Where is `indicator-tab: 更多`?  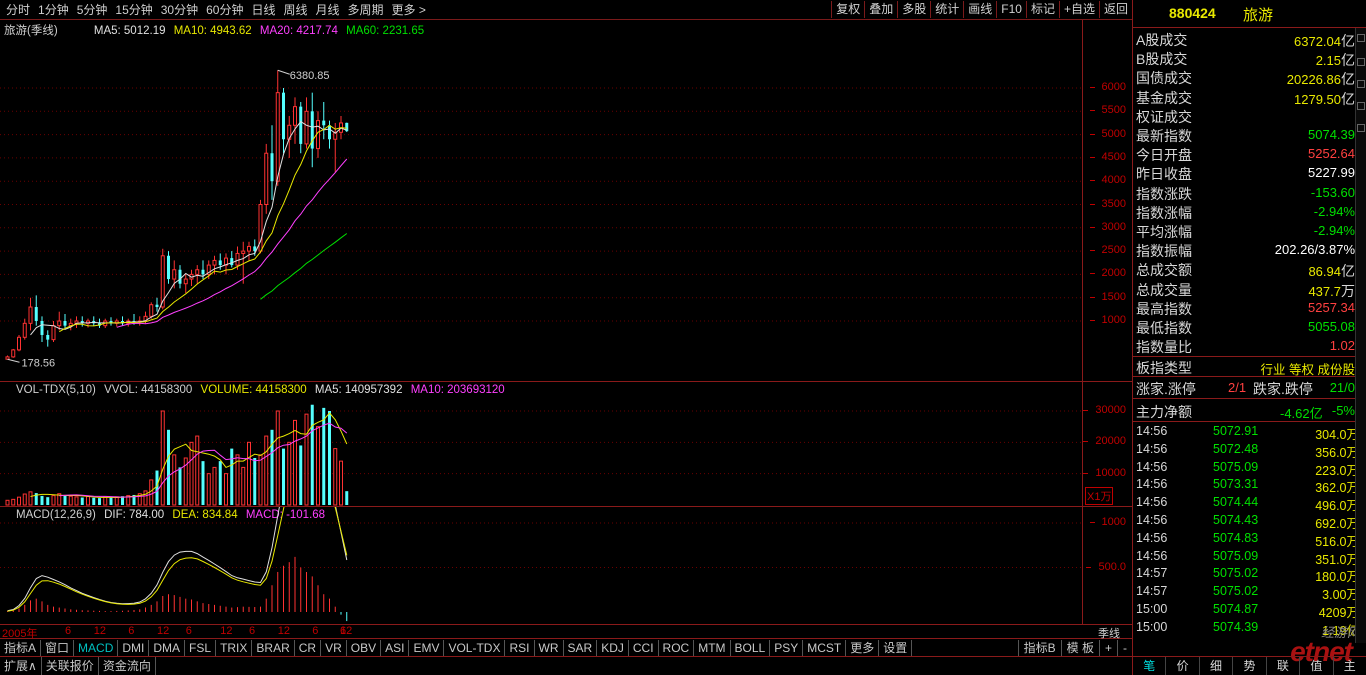 indicator-tab: 更多 is located at coordinates (863, 648).